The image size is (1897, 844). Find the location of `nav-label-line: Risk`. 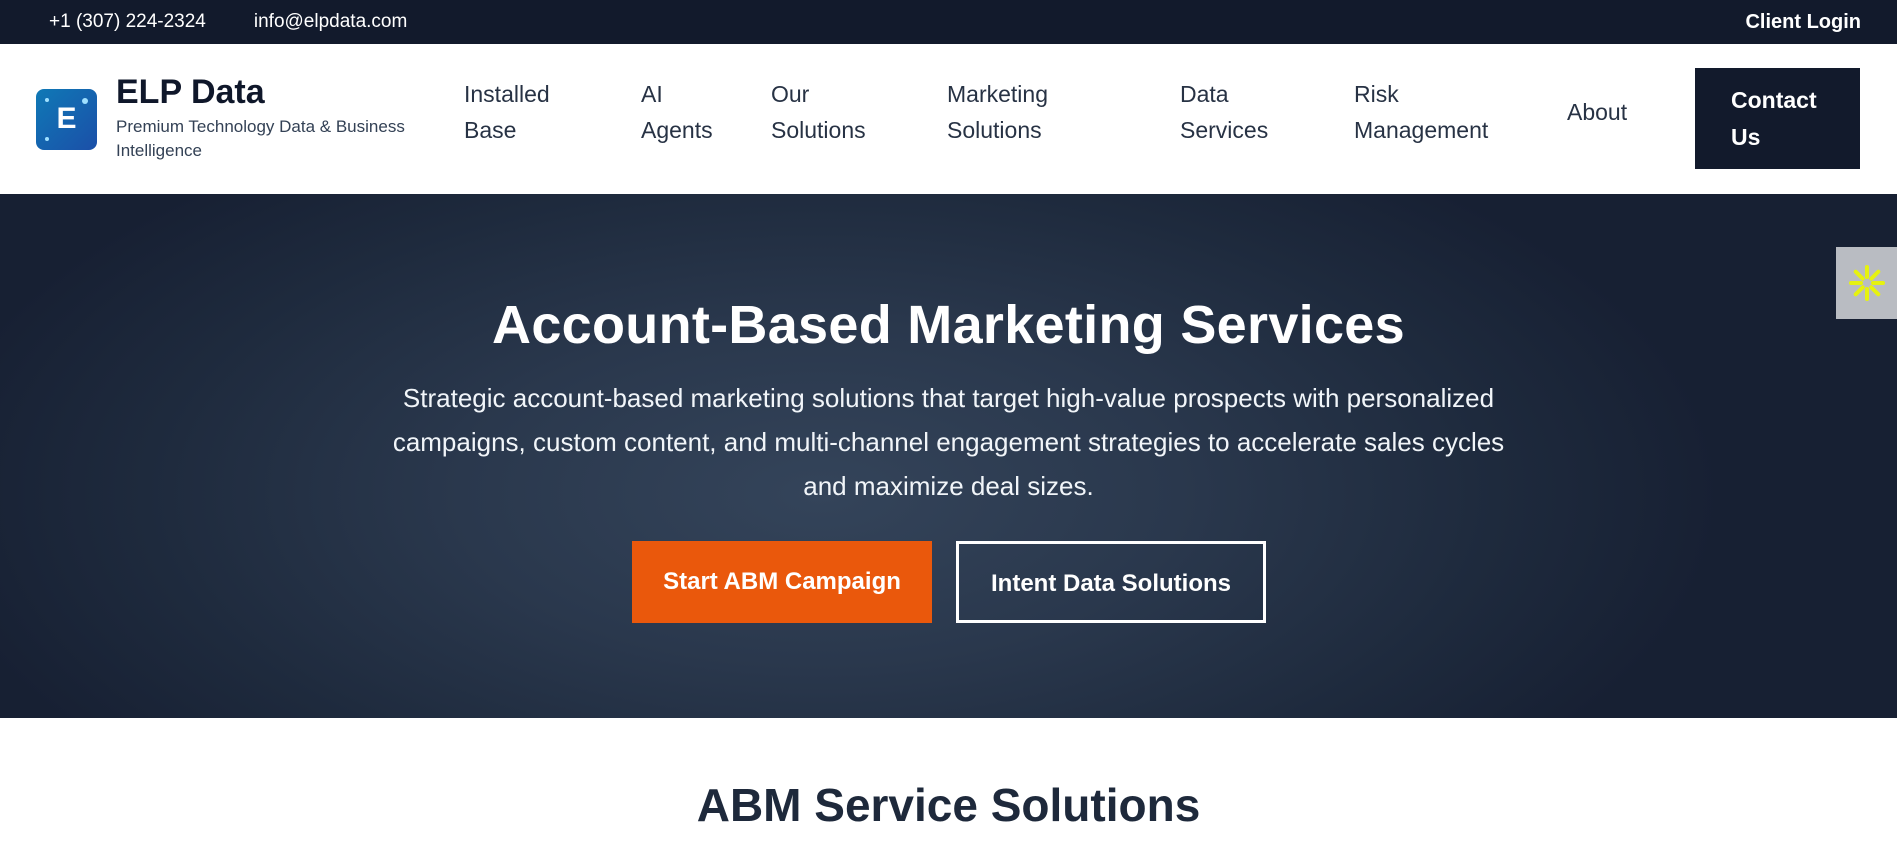

nav-label-line: Risk is located at coordinates (1376, 94).